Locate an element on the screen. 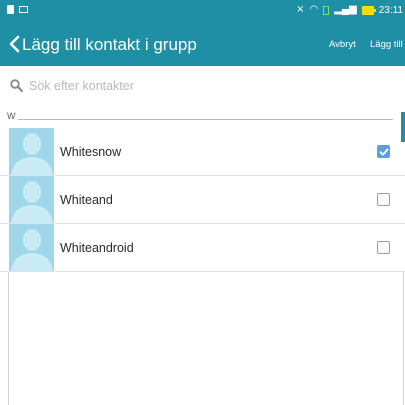  check-icon is located at coordinates (384, 152).